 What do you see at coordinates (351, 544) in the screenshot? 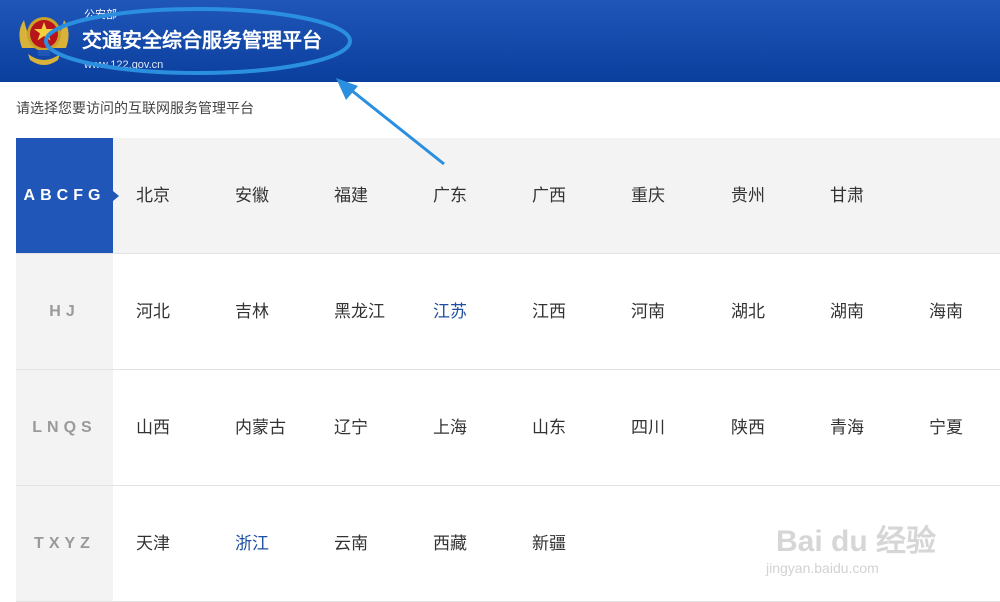
I see `province-link: 云南` at bounding box center [351, 544].